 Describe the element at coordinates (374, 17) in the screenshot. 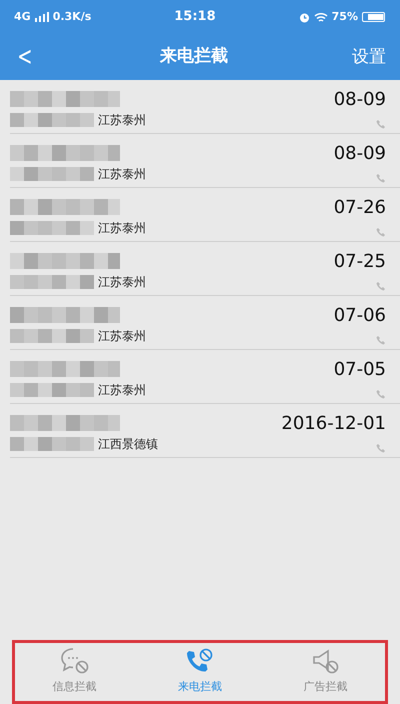

I see `battery-icon` at that location.